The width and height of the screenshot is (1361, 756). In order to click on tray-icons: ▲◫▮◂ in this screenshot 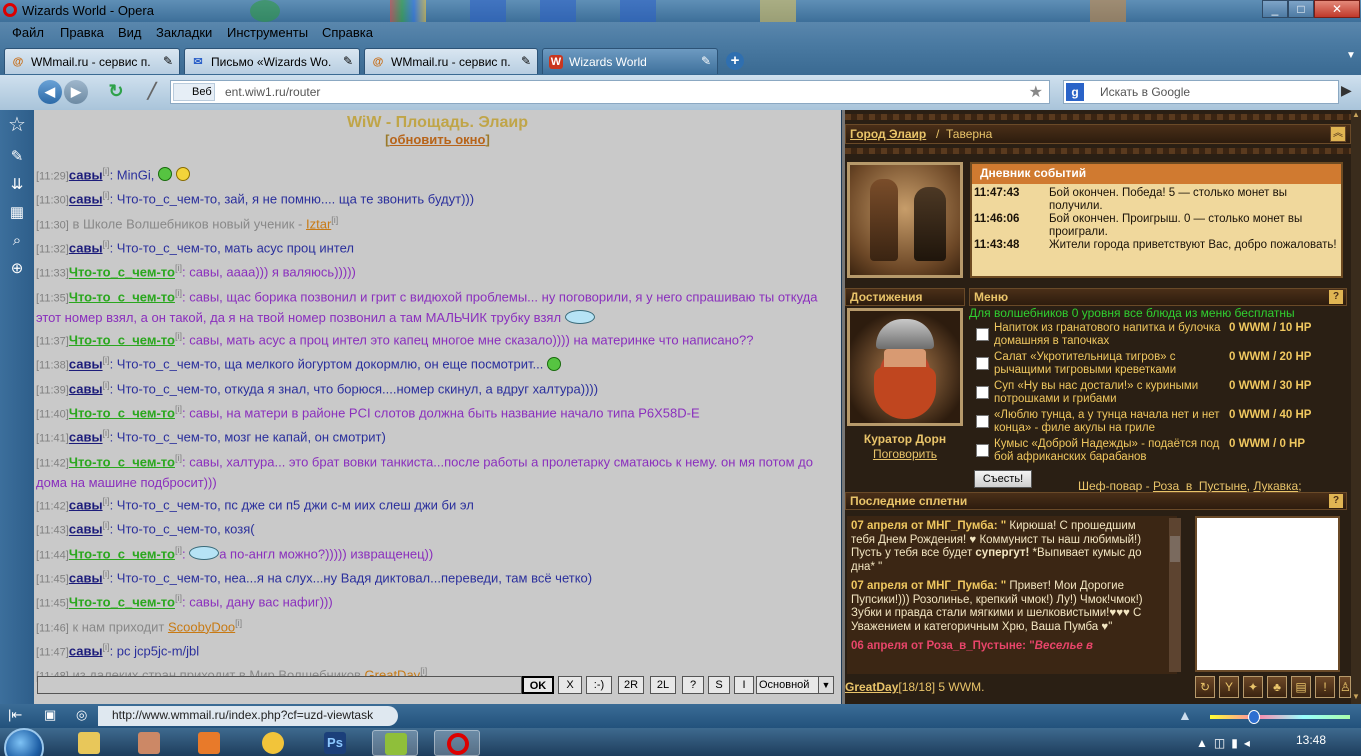, I will do `click(1226, 743)`.